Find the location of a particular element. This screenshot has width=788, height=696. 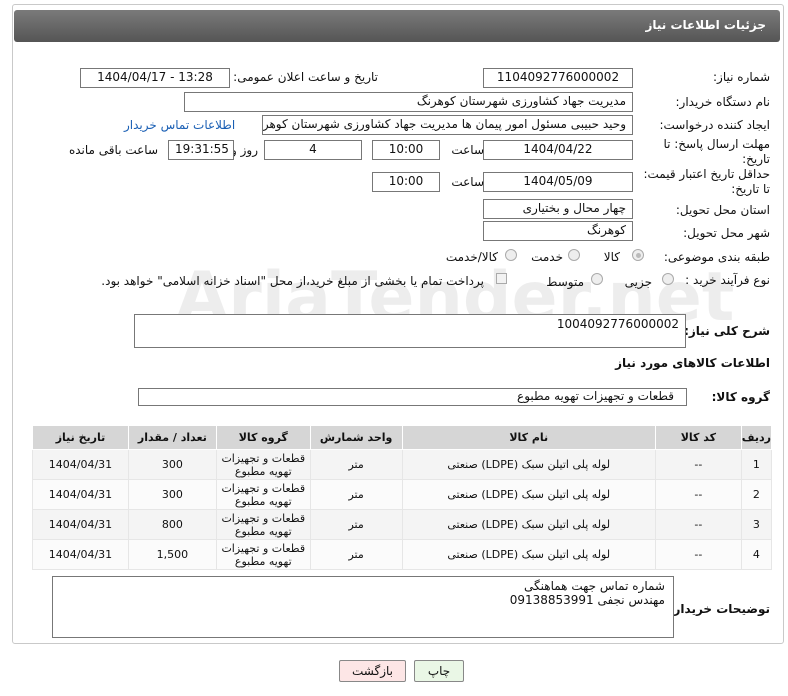

category-option-service: خدمت is located at coordinates (547, 257).